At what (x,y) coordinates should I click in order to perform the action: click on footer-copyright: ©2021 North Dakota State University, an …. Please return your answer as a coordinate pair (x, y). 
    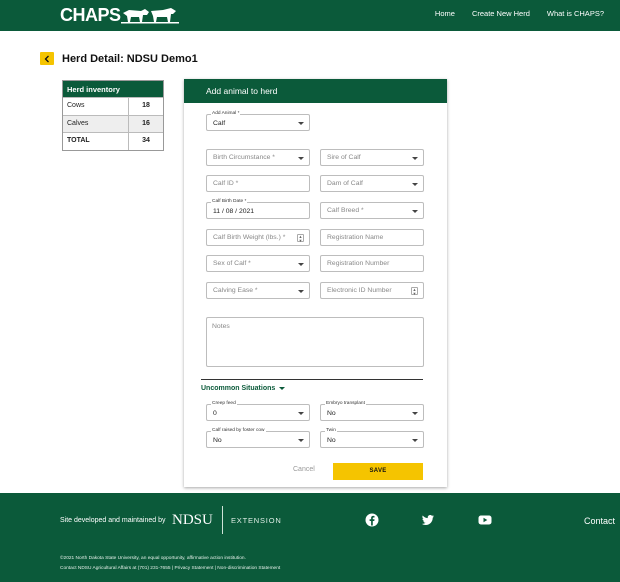
    Looking at the image, I should click on (153, 558).